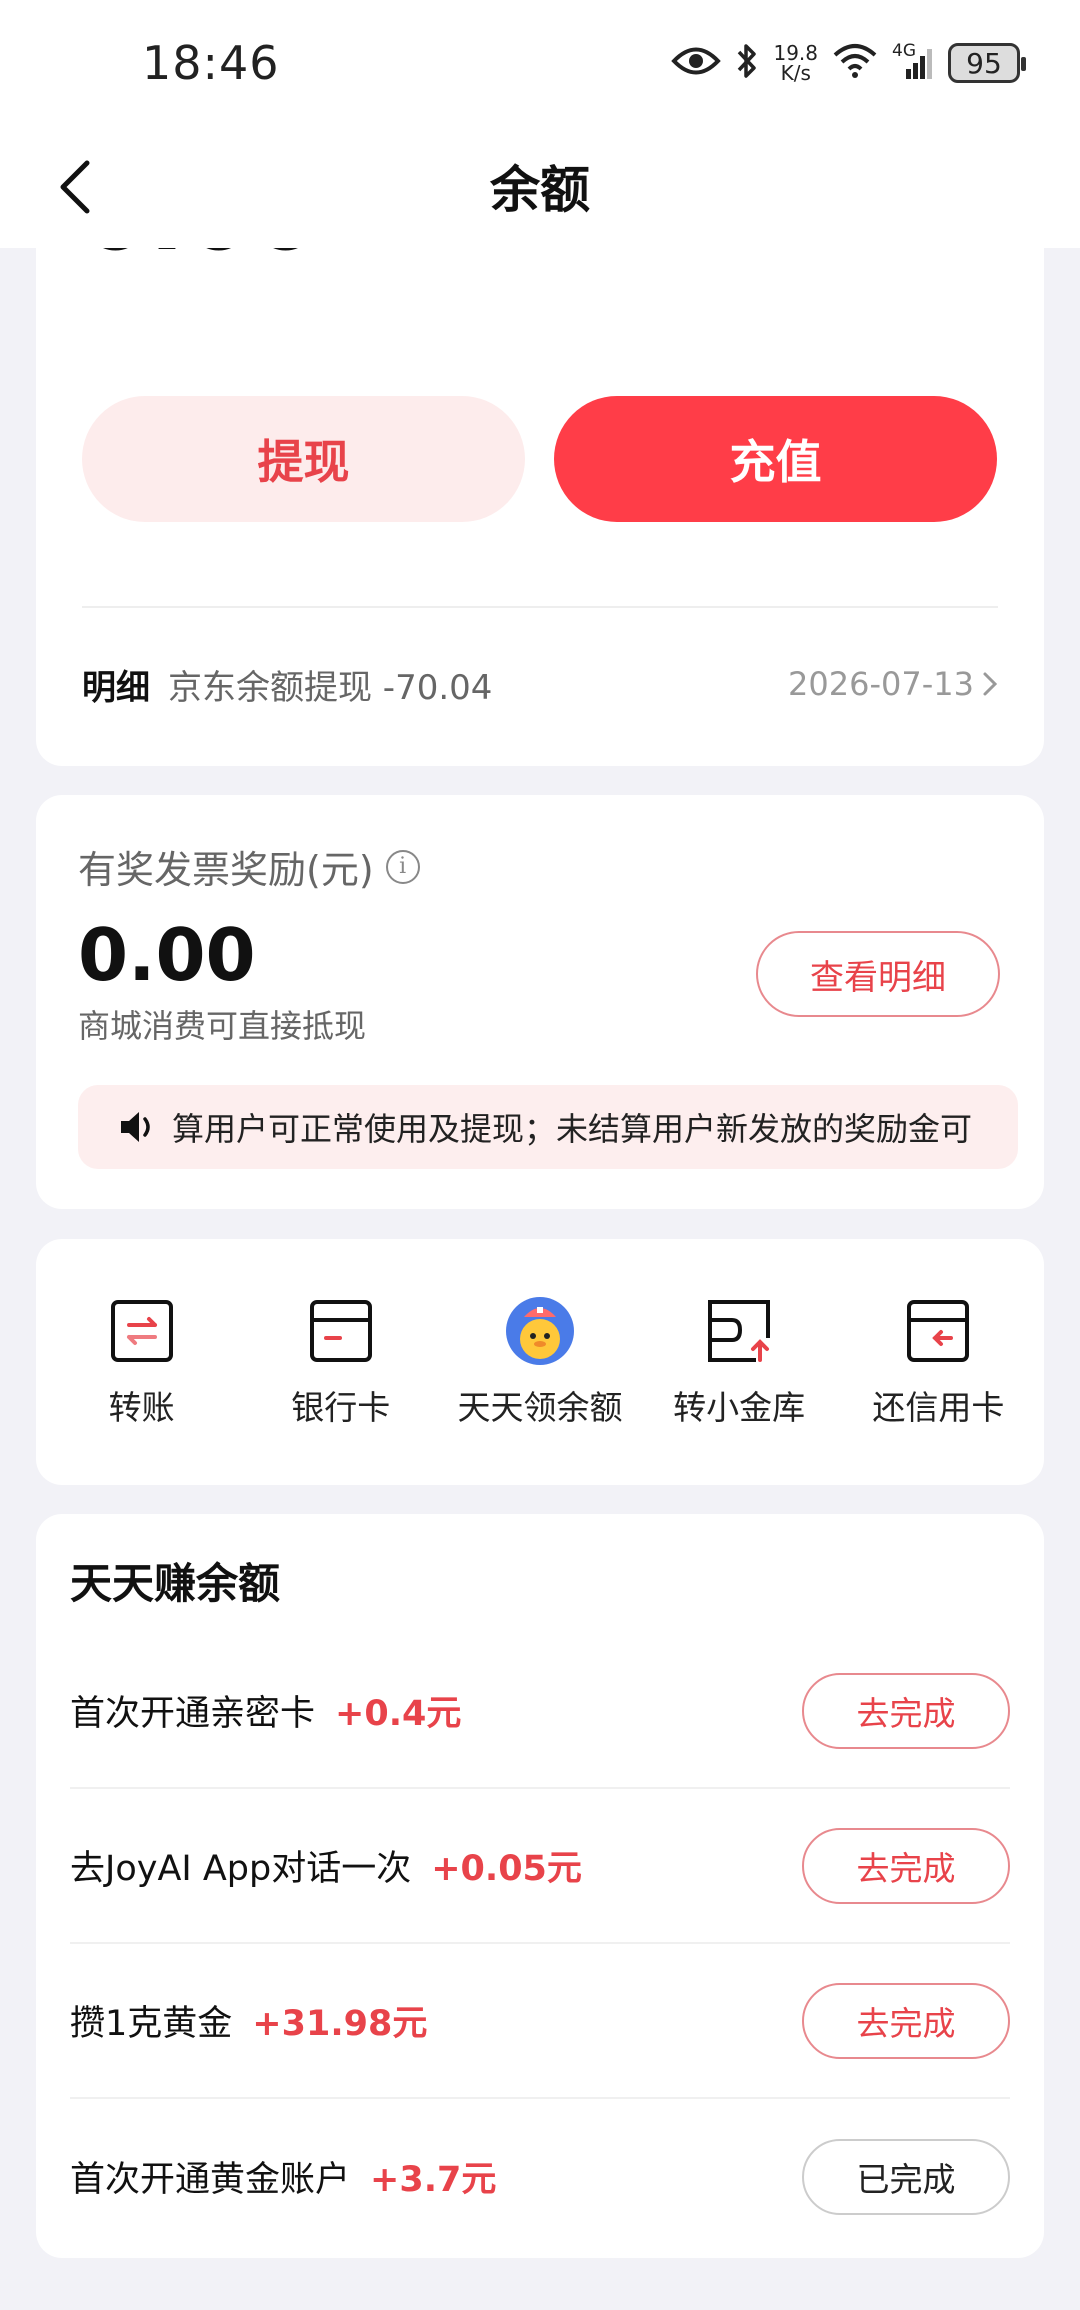 This screenshot has width=1080, height=2310. Describe the element at coordinates (226, 870) in the screenshot. I see `invoice-title: 有奖发票奖励(元)` at that location.